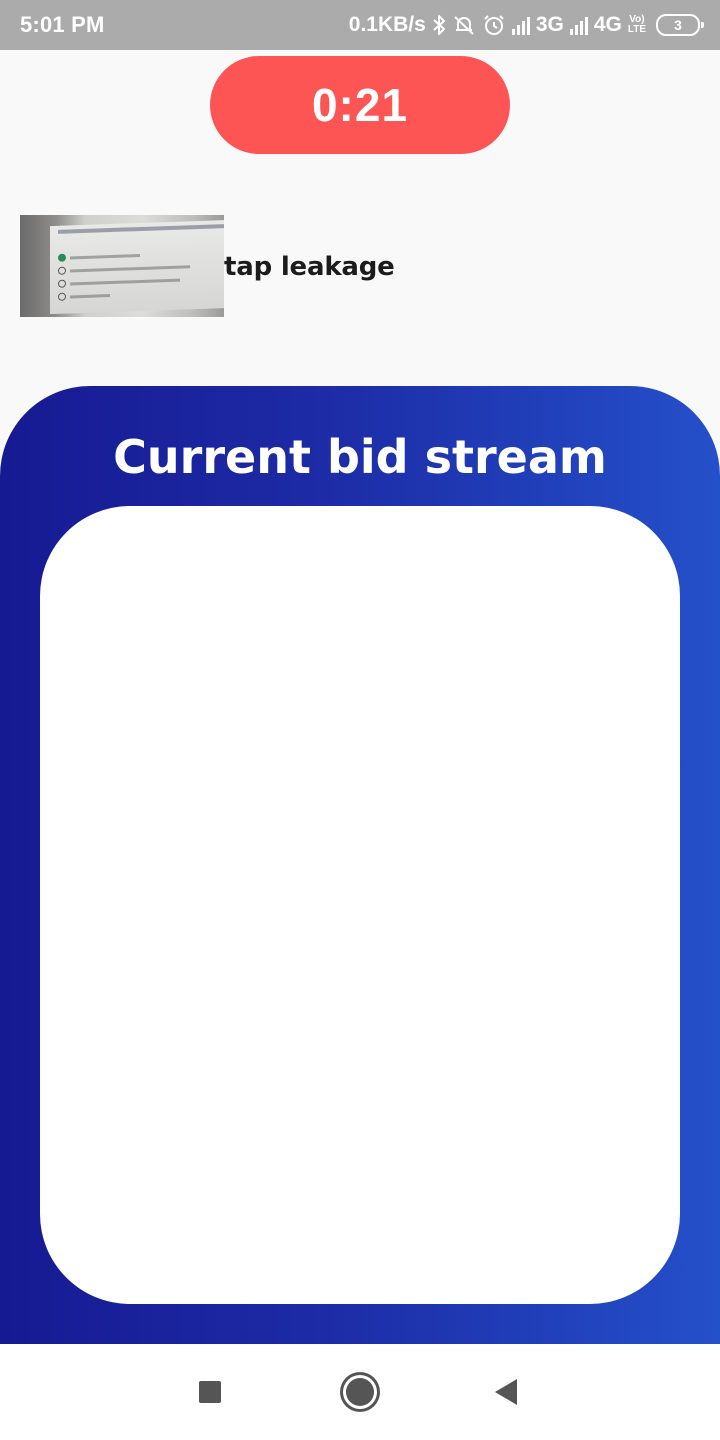 Image resolution: width=720 pixels, height=1440 pixels. What do you see at coordinates (607, 24) in the screenshot?
I see `network-4g-label: 4G` at bounding box center [607, 24].